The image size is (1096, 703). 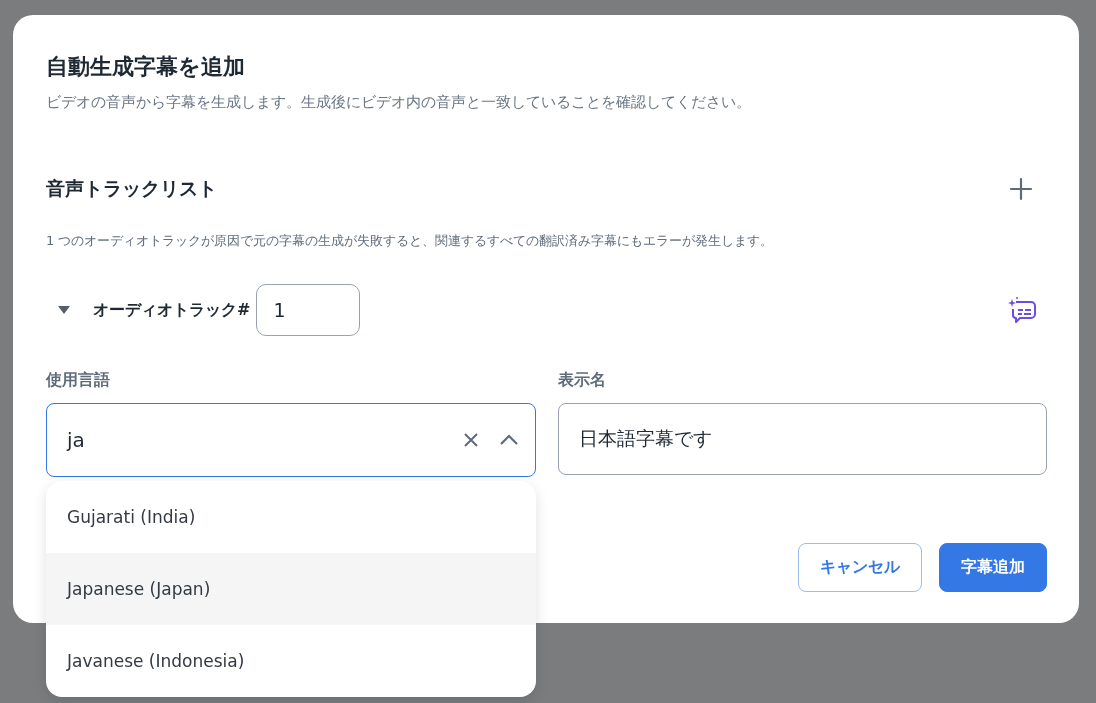 What do you see at coordinates (470, 440) in the screenshot?
I see `clear-icon` at bounding box center [470, 440].